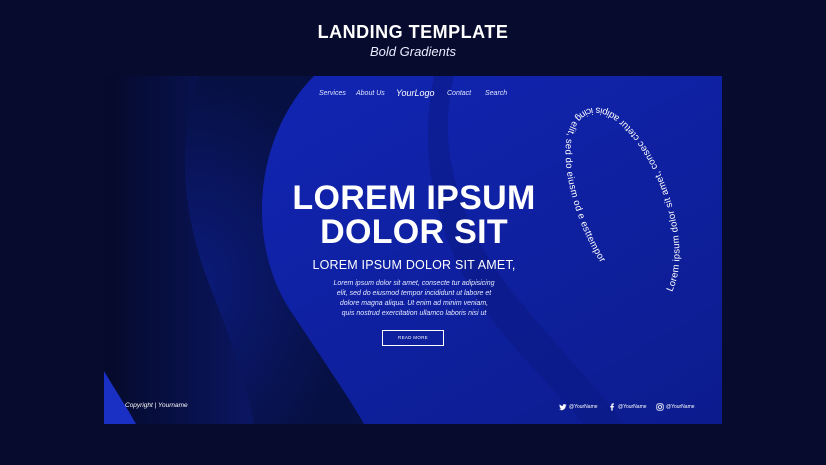  I want to click on social-facebook: @YourName, so click(627, 406).